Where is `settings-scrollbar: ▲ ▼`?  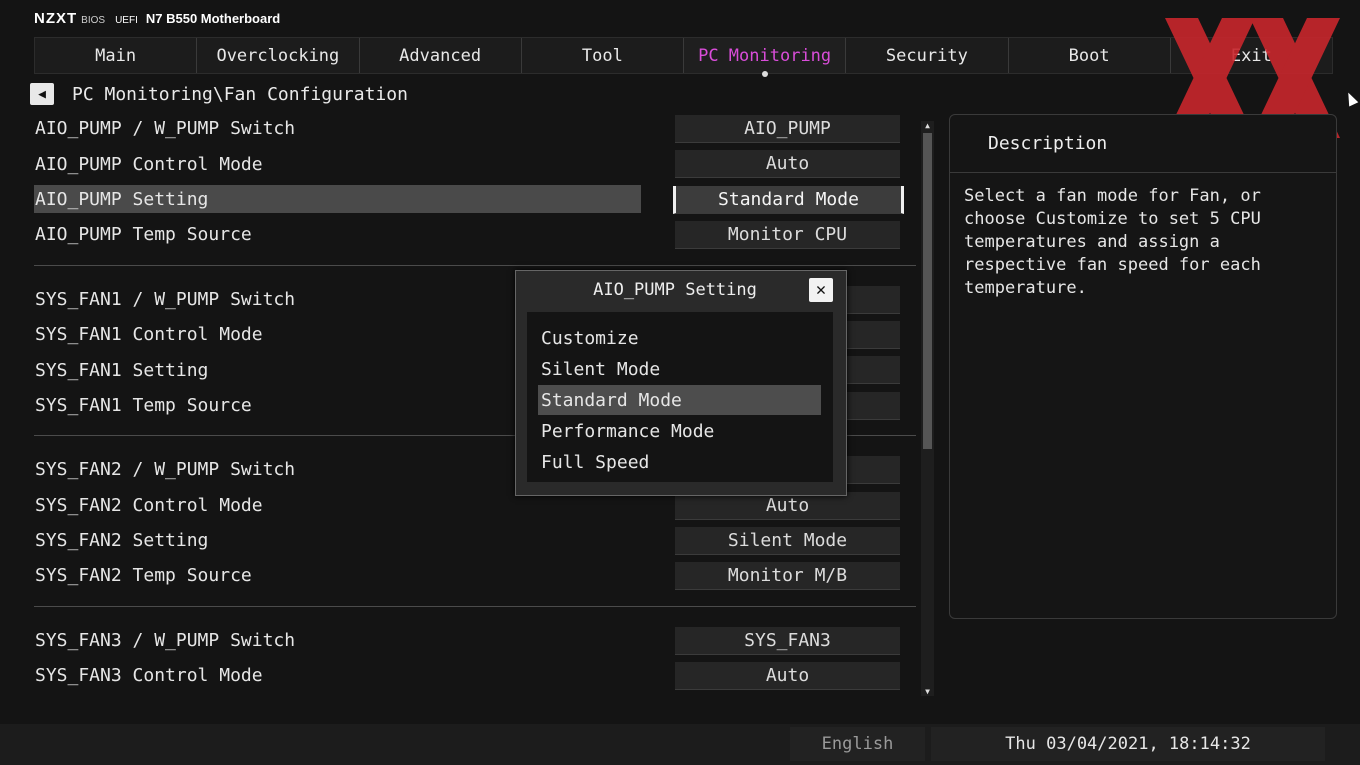 settings-scrollbar: ▲ ▼ is located at coordinates (927, 408).